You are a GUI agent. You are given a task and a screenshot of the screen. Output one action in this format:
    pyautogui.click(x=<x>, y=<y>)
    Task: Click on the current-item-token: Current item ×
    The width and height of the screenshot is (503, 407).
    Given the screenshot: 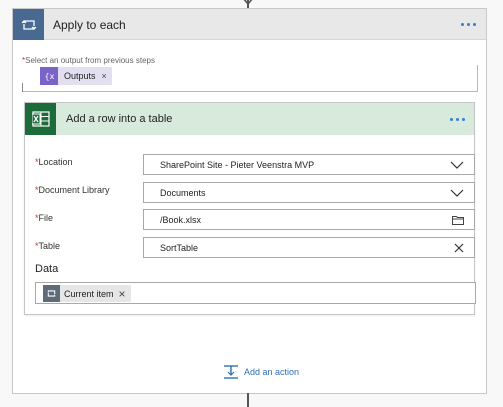 What is the action you would take?
    pyautogui.click(x=87, y=293)
    